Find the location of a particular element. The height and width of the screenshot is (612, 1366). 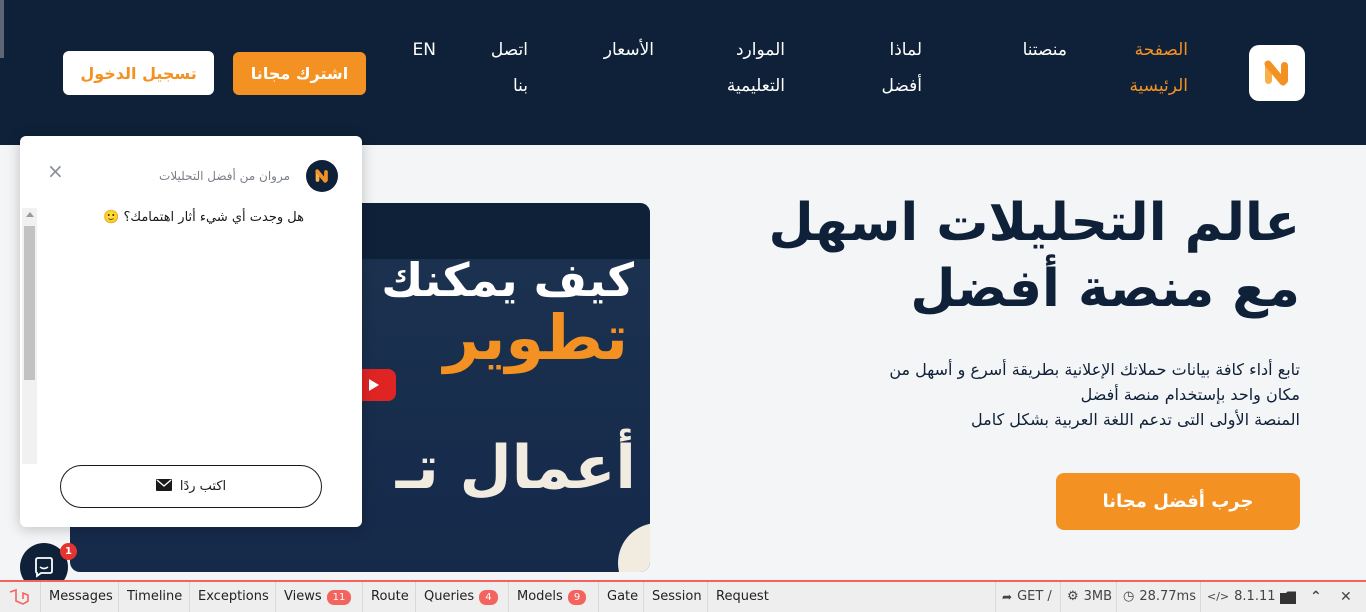

clock-icon: ◷ is located at coordinates (1129, 596).